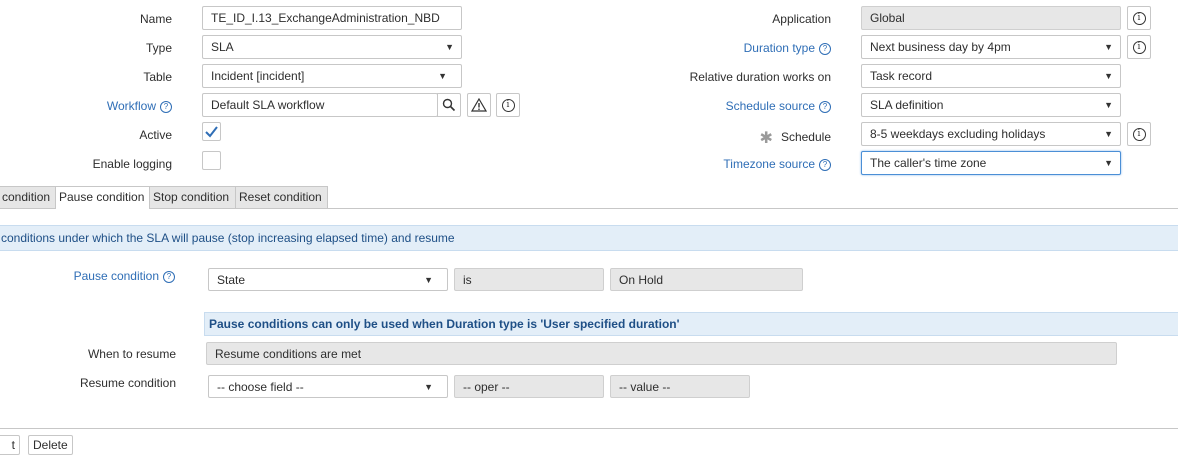 Image resolution: width=1178 pixels, height=455 pixels. What do you see at coordinates (589, 428) in the screenshot?
I see `section-bottom-divider` at bounding box center [589, 428].